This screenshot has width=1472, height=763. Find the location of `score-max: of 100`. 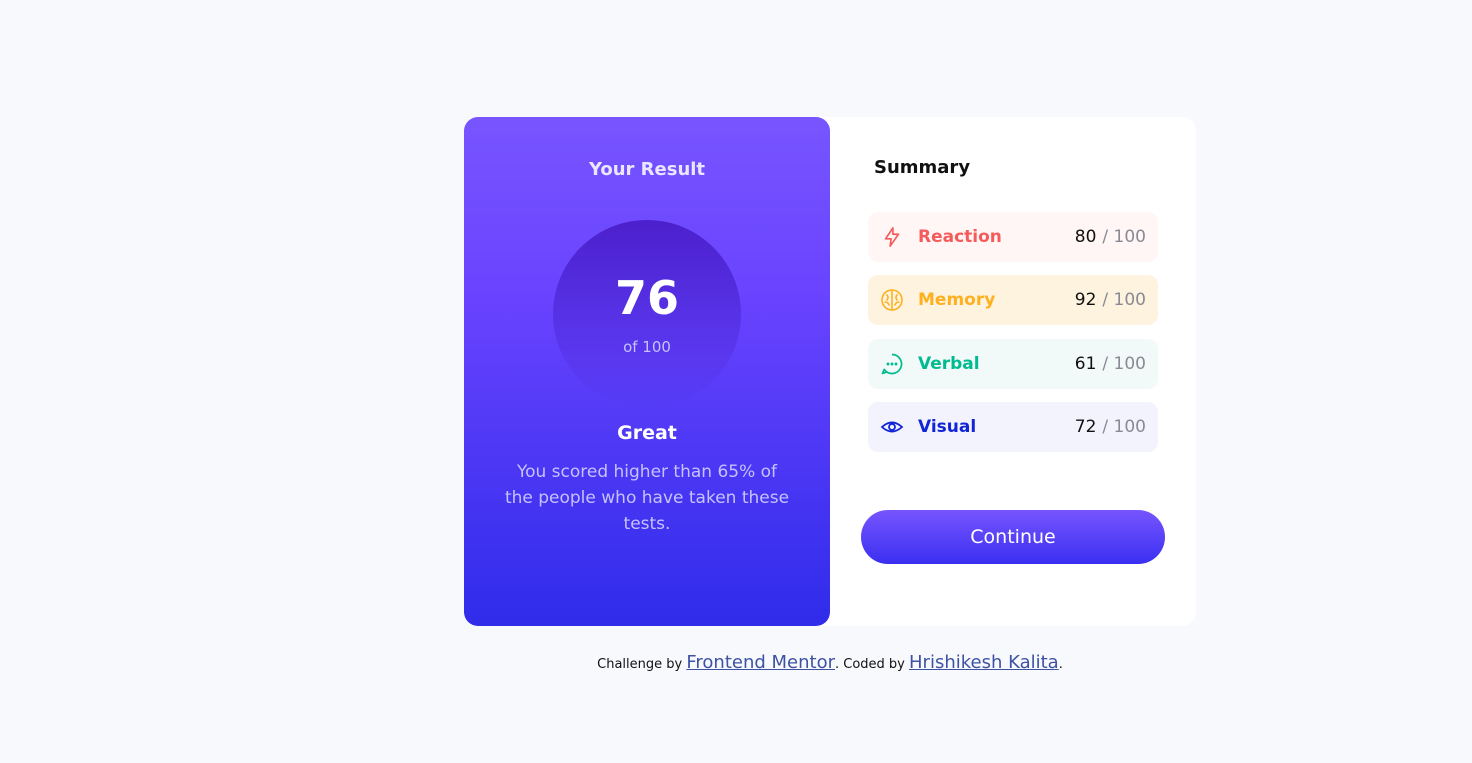

score-max: of 100 is located at coordinates (647, 347).